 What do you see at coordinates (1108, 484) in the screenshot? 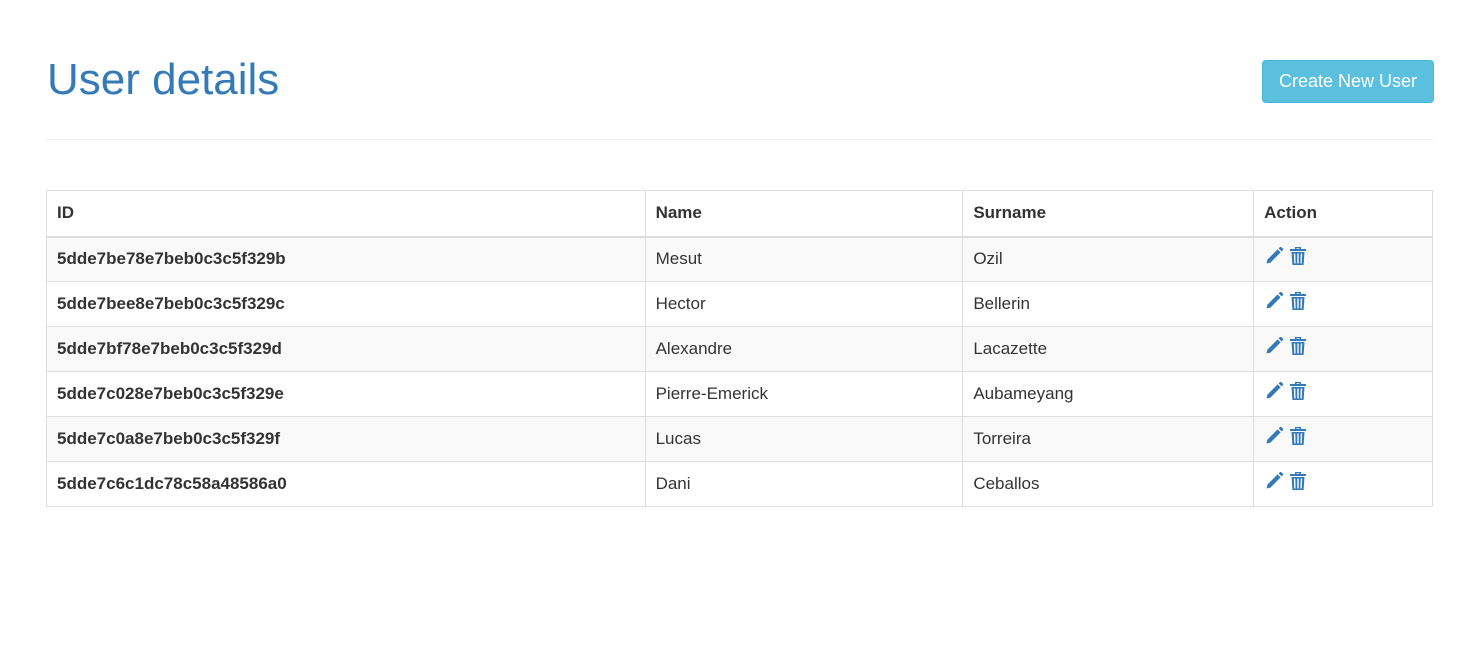
I see `user-surname-cell: Ceballos` at bounding box center [1108, 484].